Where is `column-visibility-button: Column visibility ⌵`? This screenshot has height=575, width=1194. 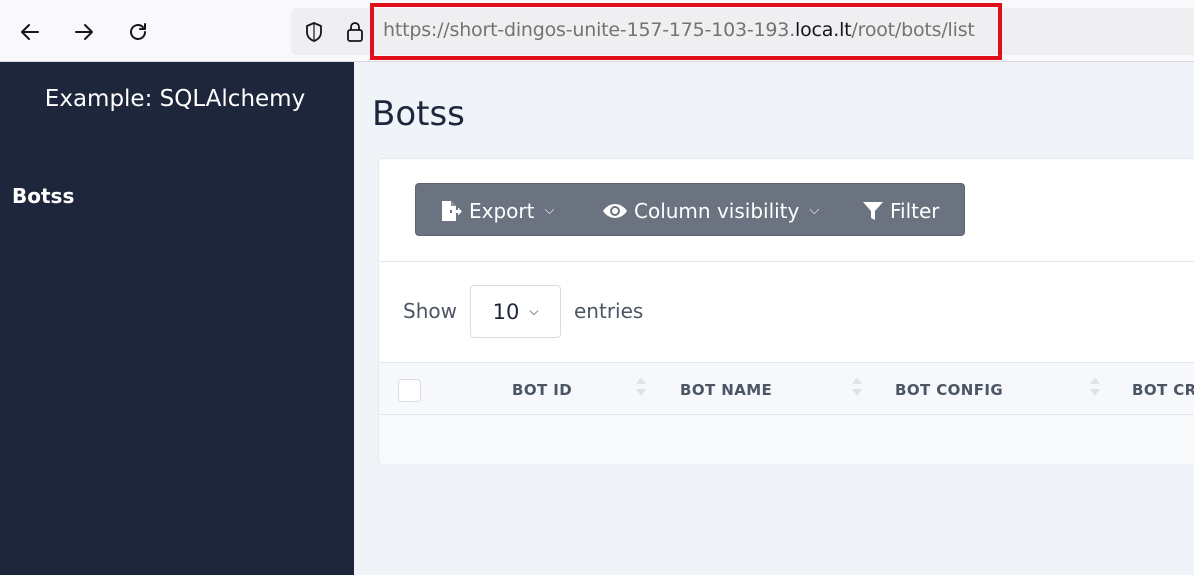
column-visibility-button: Column visibility ⌵ is located at coordinates (710, 210).